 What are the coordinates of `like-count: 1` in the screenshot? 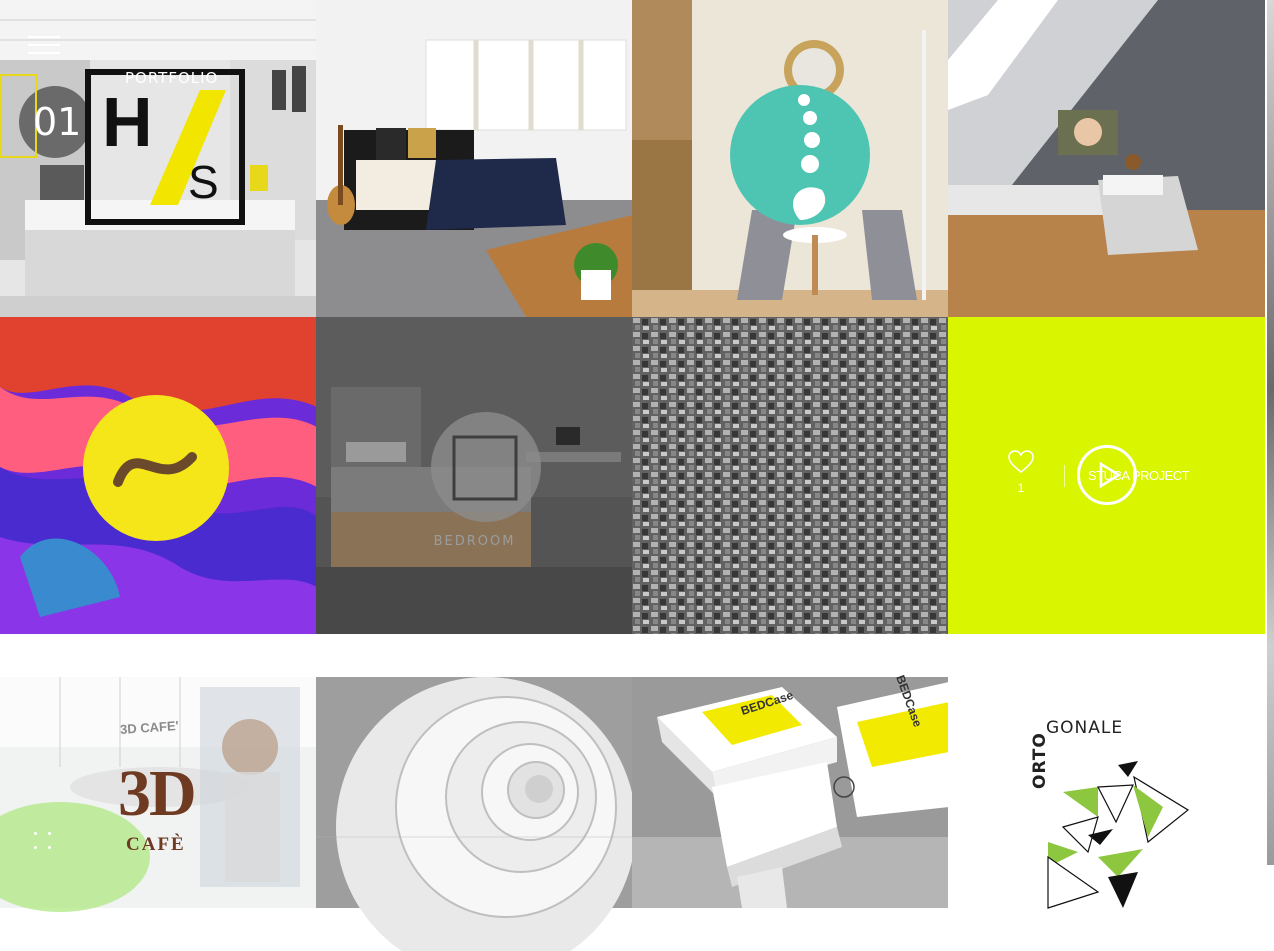 It's located at (1021, 488).